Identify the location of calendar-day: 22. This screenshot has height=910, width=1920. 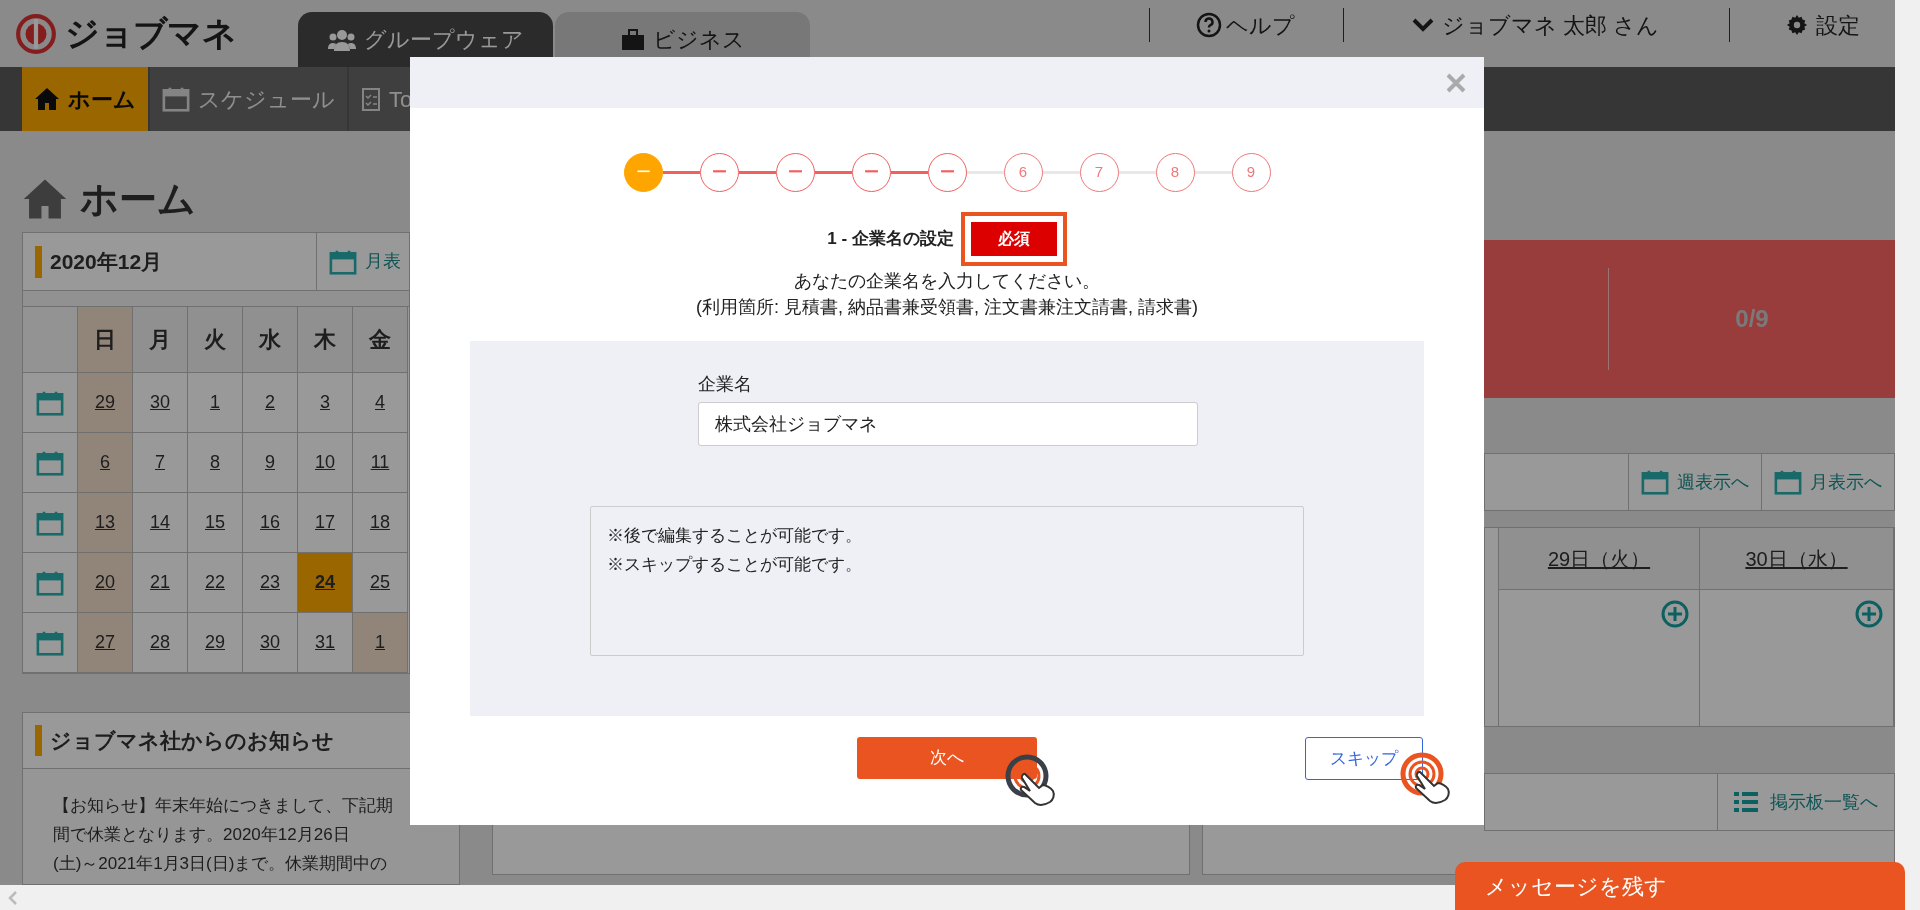
(215, 583).